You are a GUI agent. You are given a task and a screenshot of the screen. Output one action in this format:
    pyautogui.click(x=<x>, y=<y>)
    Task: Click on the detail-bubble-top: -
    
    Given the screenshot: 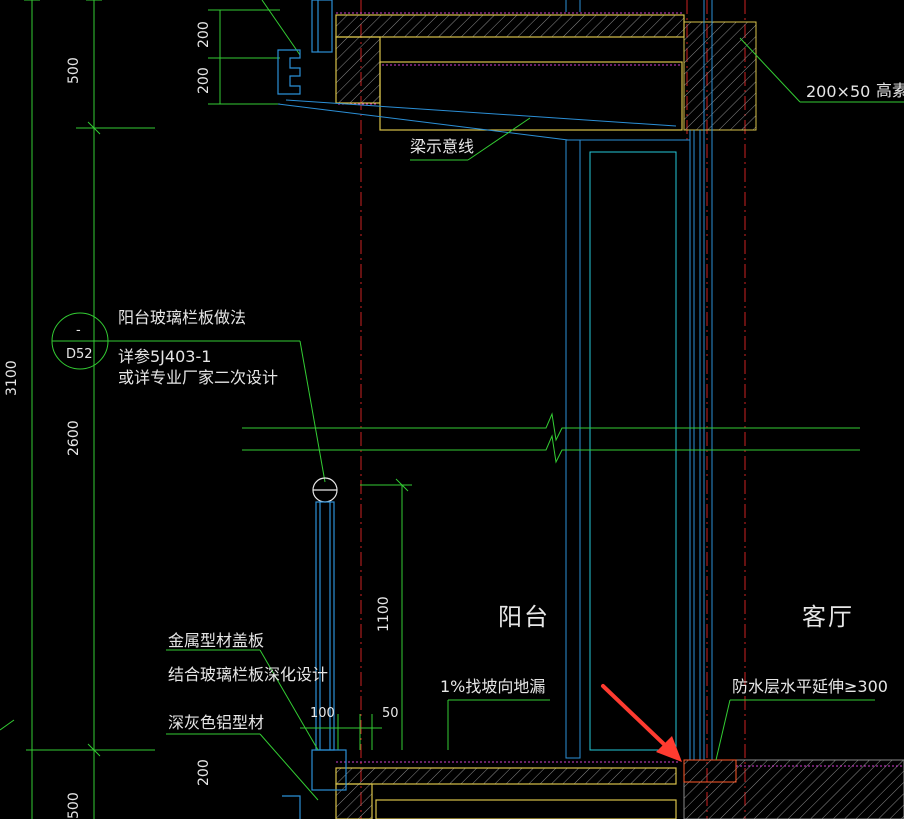 What is the action you would take?
    pyautogui.click(x=78, y=330)
    